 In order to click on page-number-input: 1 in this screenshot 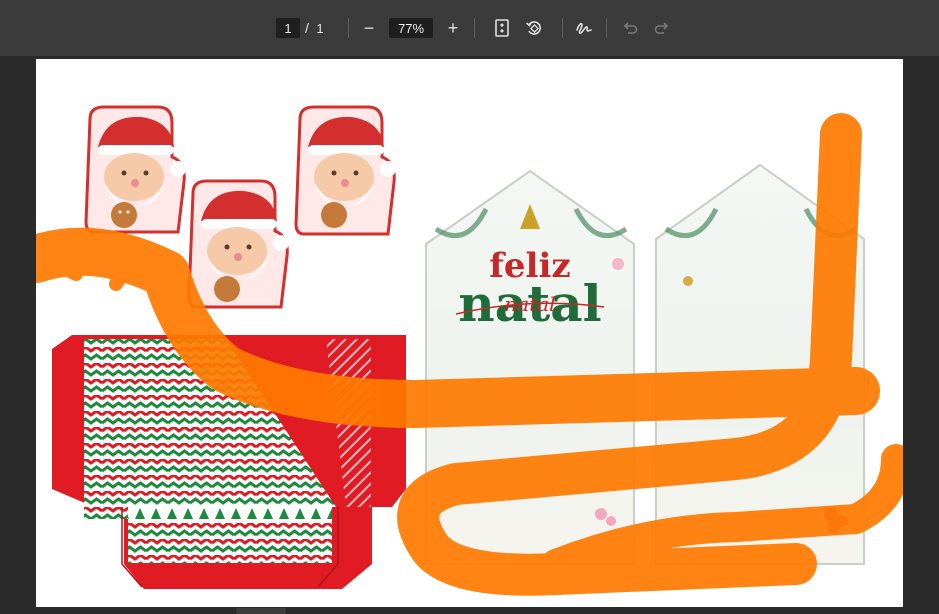, I will do `click(288, 28)`.